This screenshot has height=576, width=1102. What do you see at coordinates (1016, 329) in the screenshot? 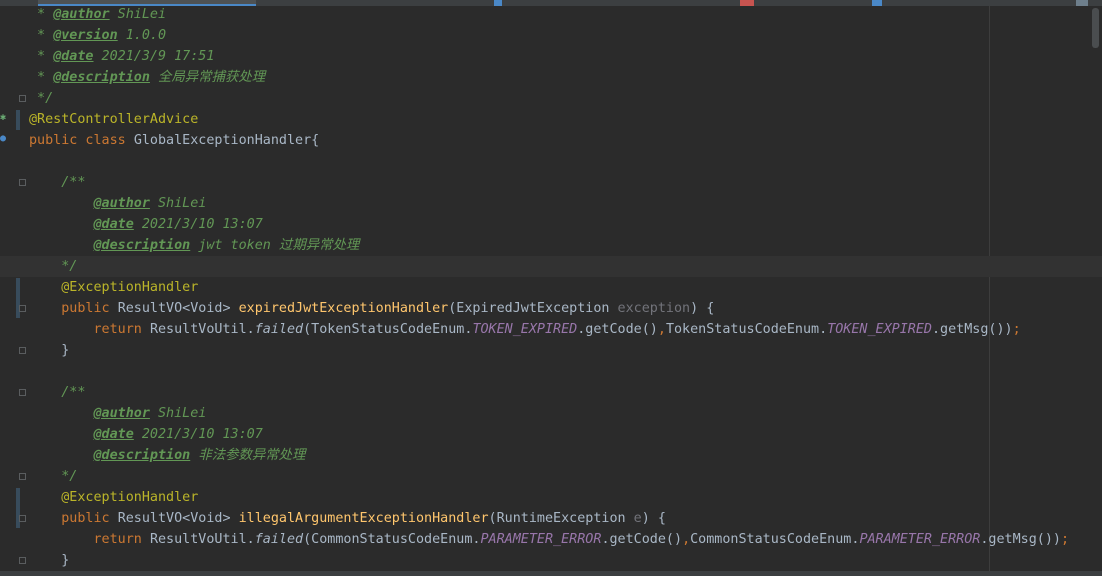
I see `code-token-punct: ;` at bounding box center [1016, 329].